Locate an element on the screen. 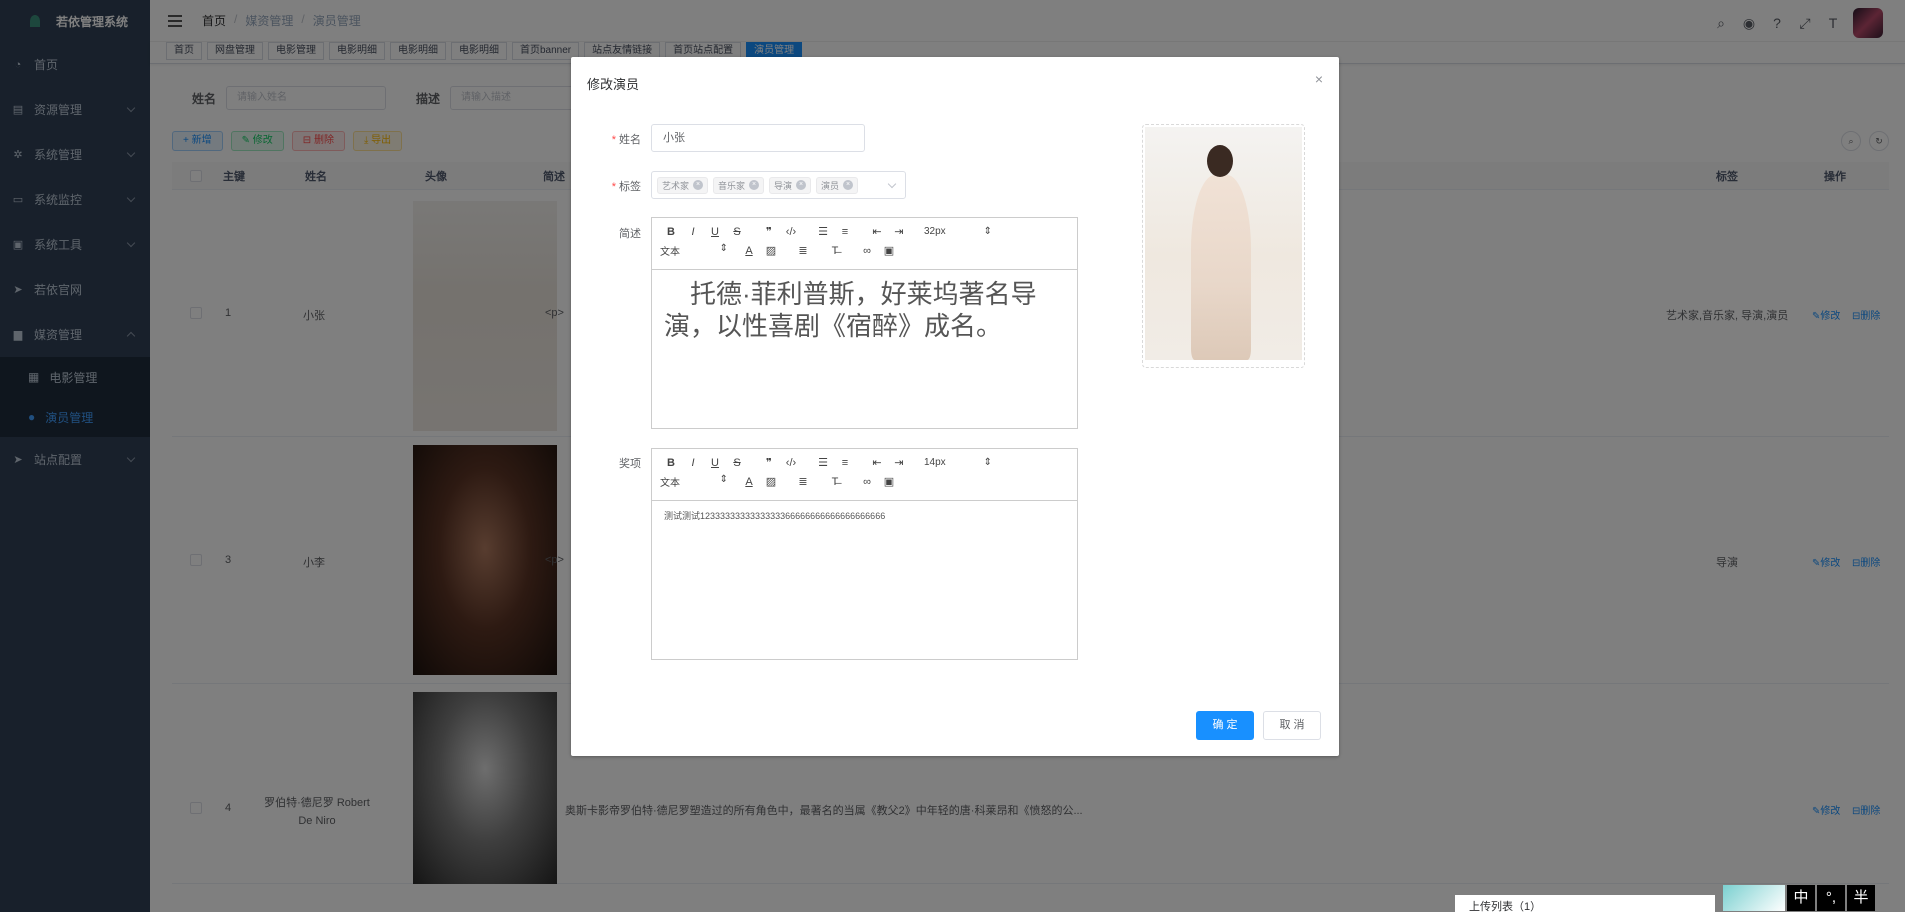 This screenshot has width=1905, height=912. chevron-down-icon is located at coordinates (892, 184).